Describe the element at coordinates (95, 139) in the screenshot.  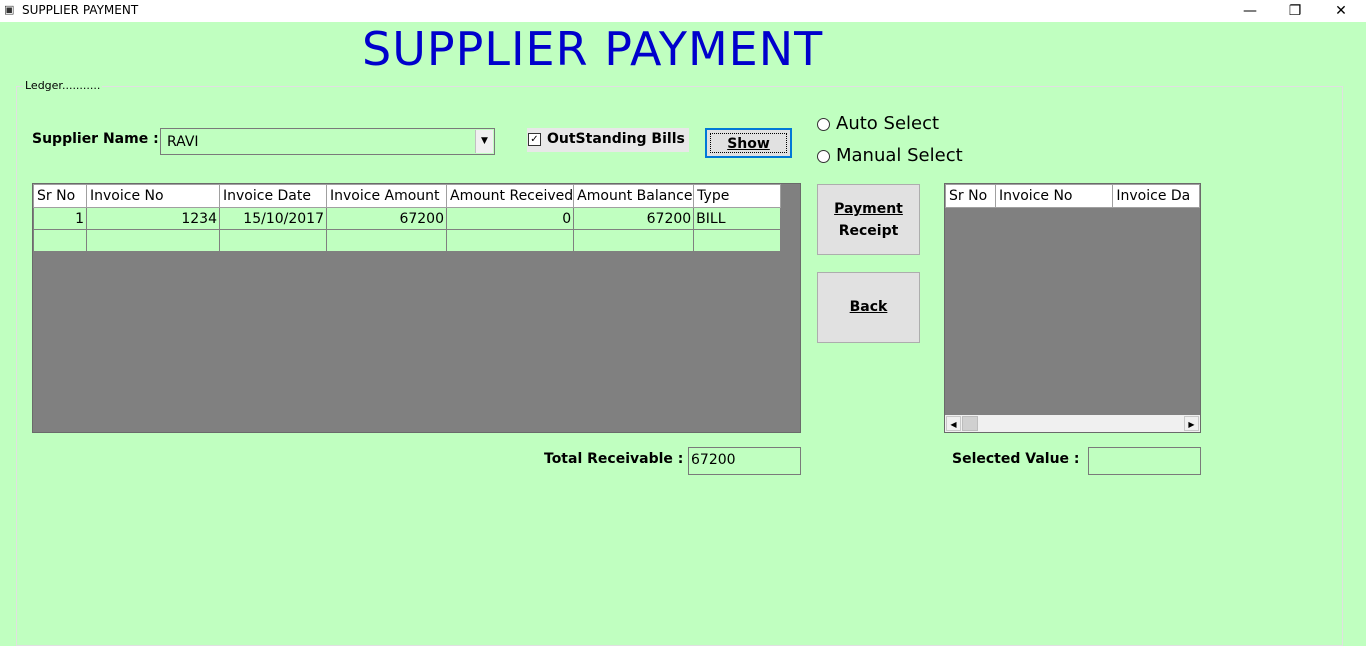
I see `supplier-name-label: Supplier Name :` at that location.